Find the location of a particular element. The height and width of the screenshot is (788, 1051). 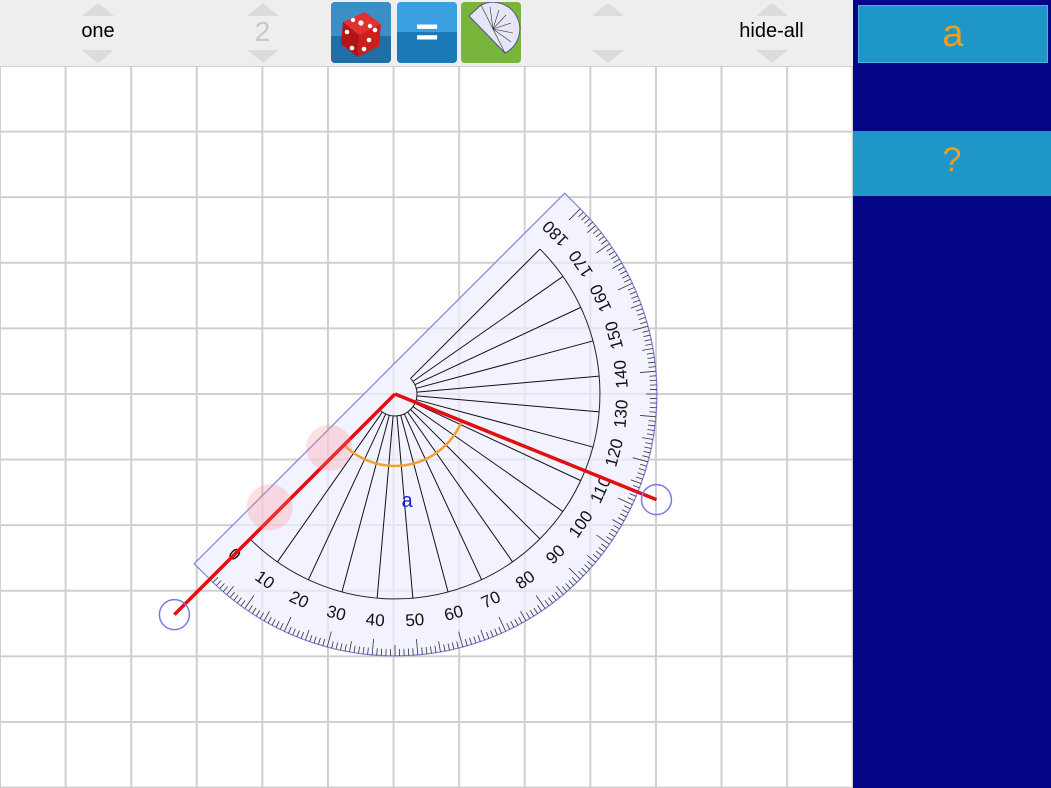

hint-button: ? is located at coordinates (952, 163).